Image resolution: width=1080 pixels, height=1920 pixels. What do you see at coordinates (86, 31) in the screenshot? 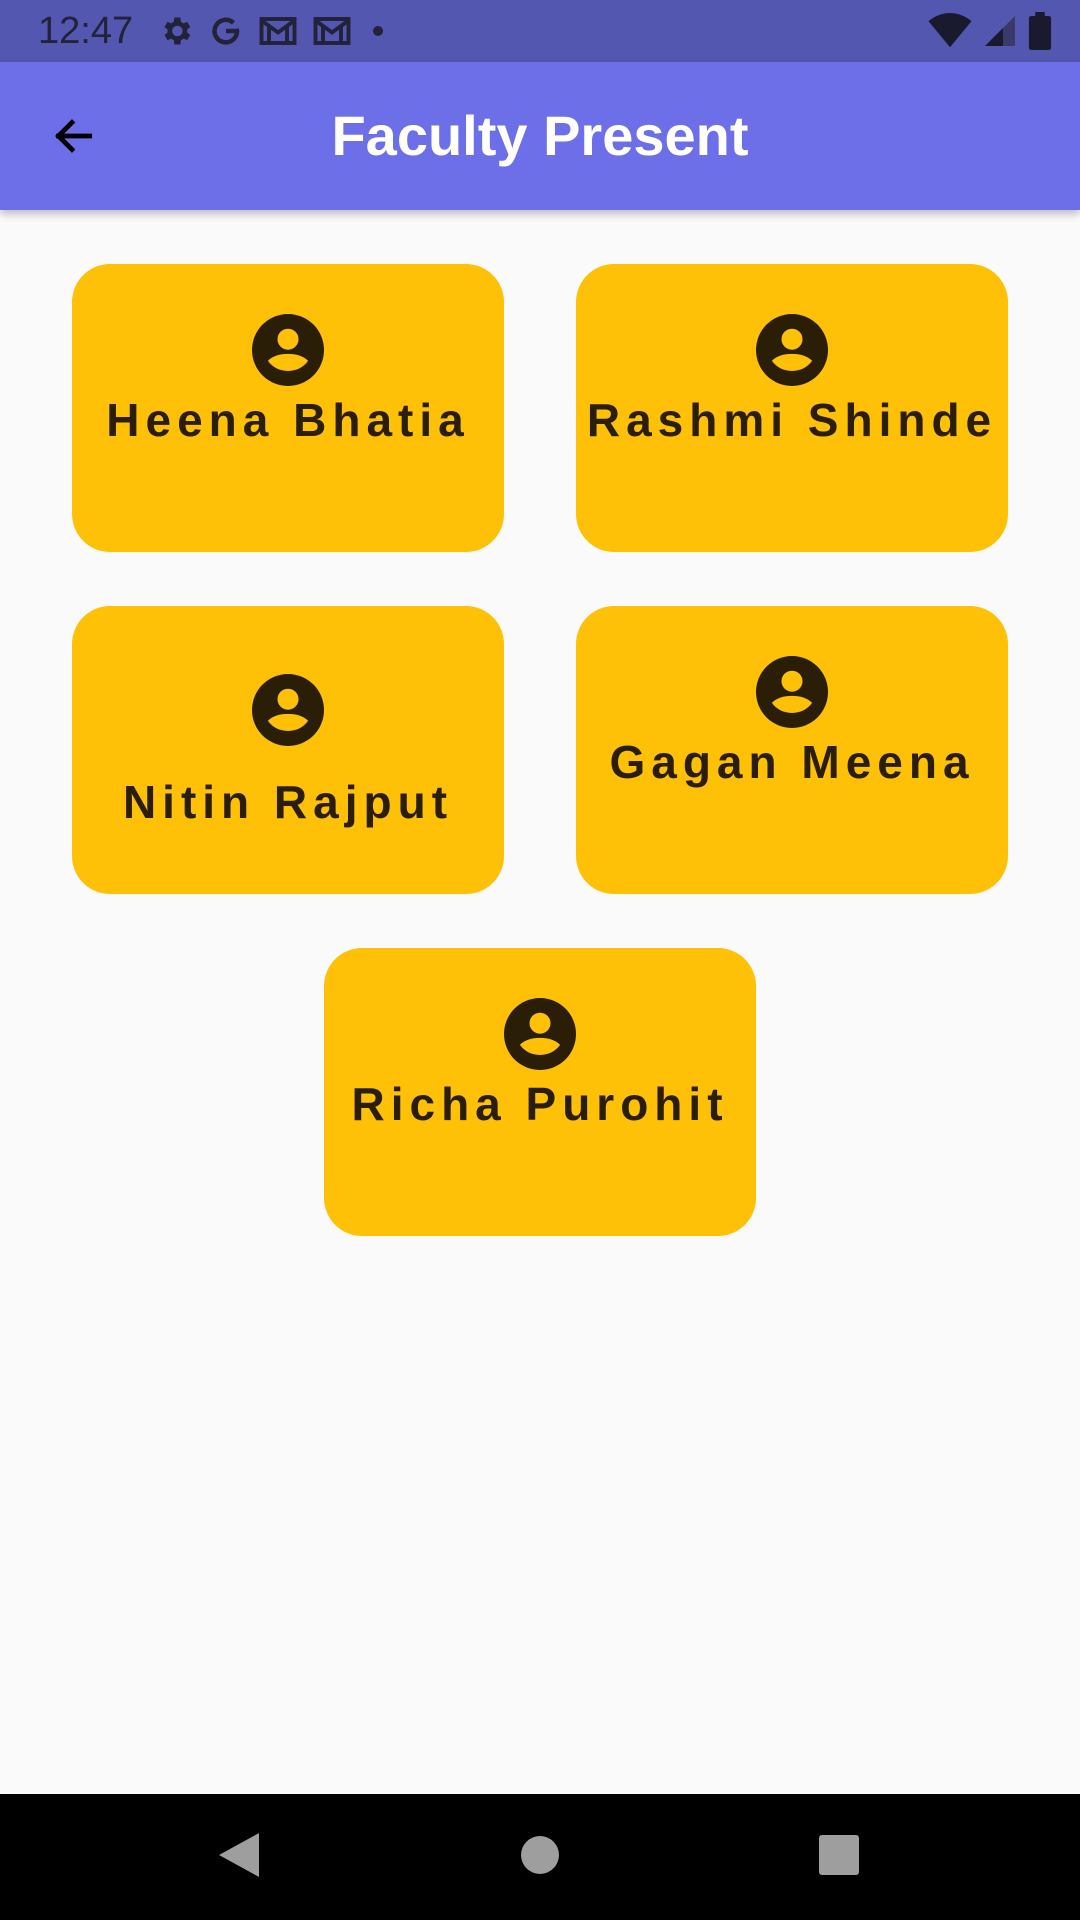
I see `status-time: 12:47` at bounding box center [86, 31].